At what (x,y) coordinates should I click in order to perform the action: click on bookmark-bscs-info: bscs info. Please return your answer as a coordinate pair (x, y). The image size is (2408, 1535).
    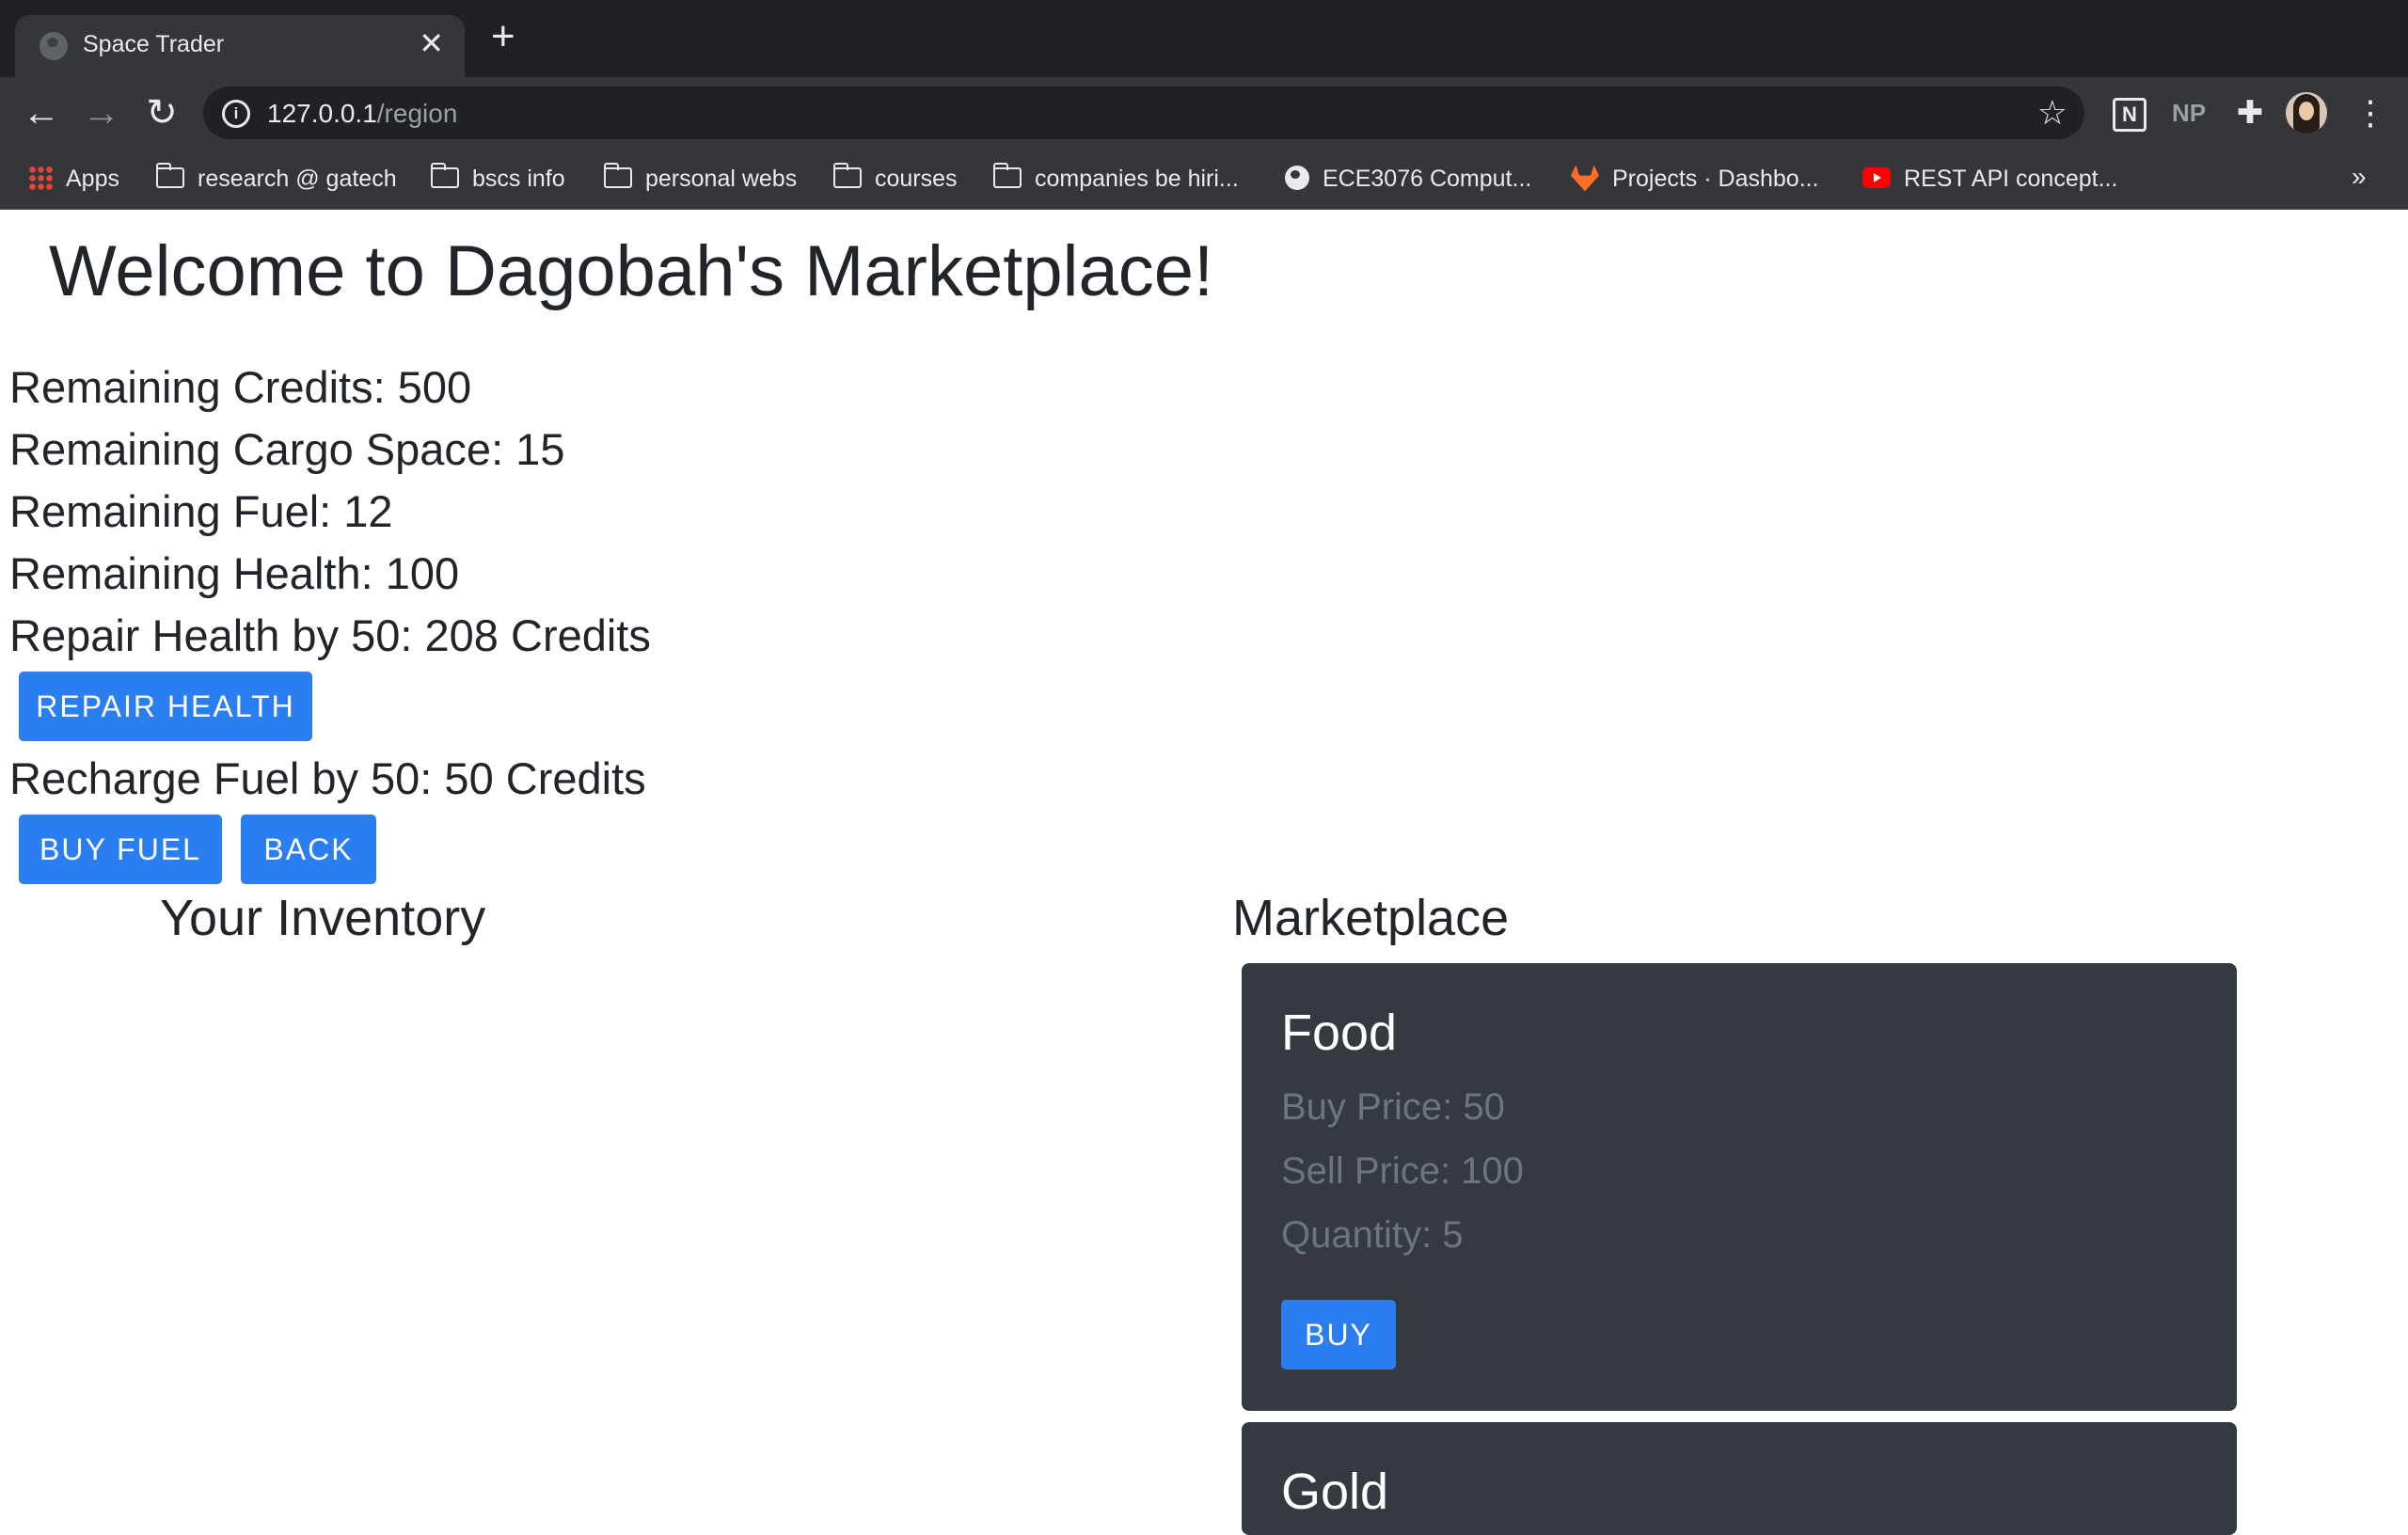
    Looking at the image, I should click on (498, 179).